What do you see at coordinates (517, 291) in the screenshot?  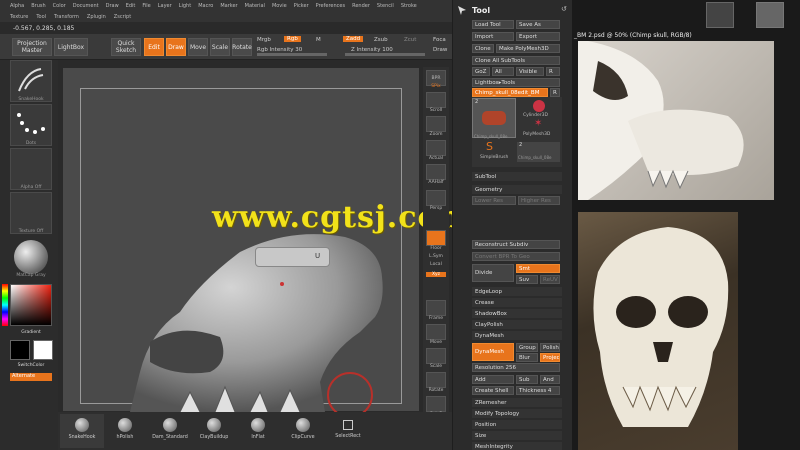 I see `edgeloop-section: EdgeLoop` at bounding box center [517, 291].